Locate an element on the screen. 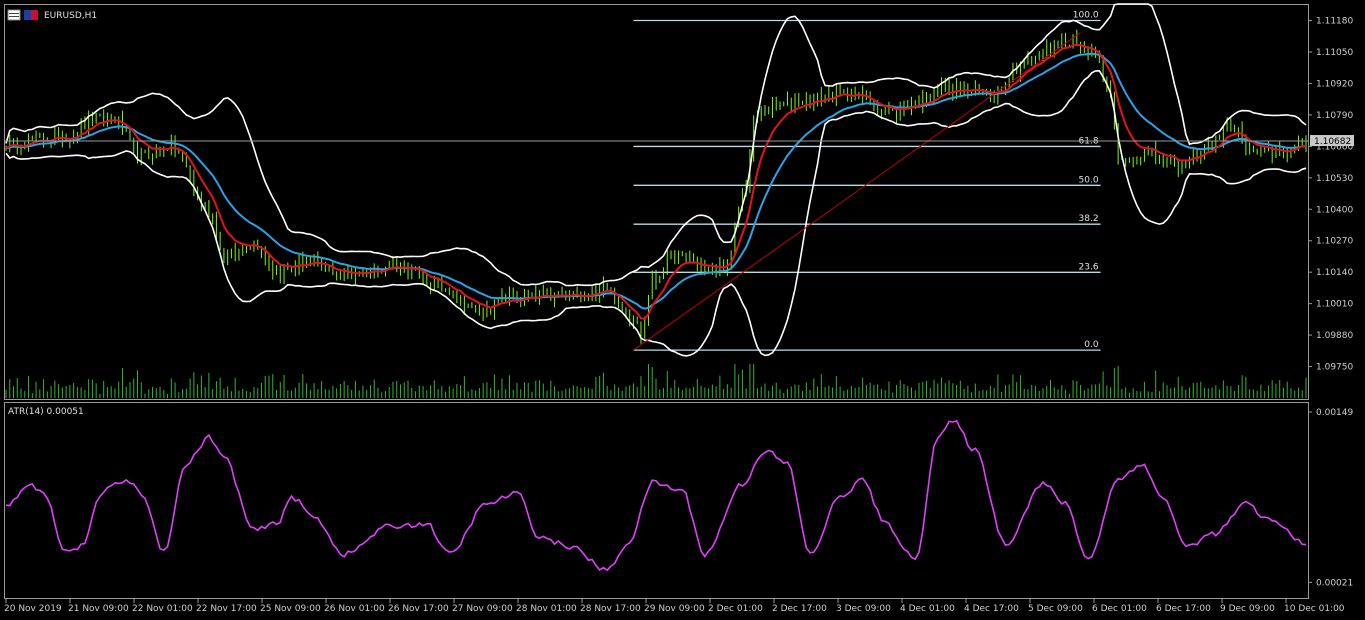 This screenshot has height=620, width=1365. fibo-level-label: 50.0 is located at coordinates (1089, 180).